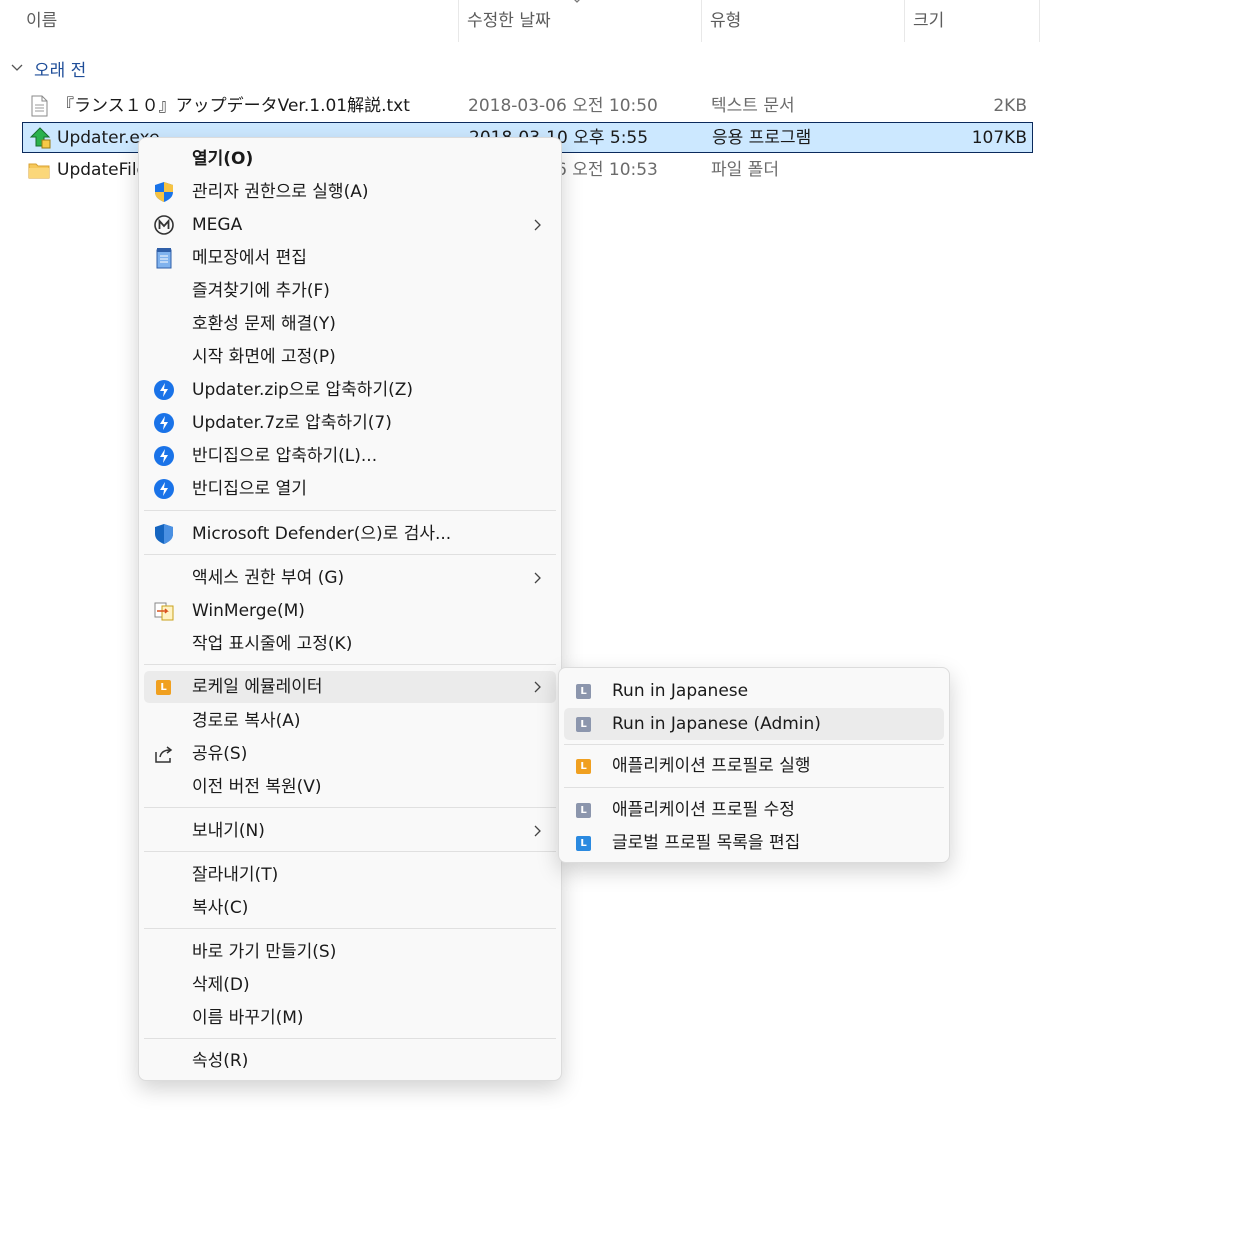  I want to click on menu-item-label: Updater.zip으로 압축하기(Z), so click(302, 390).